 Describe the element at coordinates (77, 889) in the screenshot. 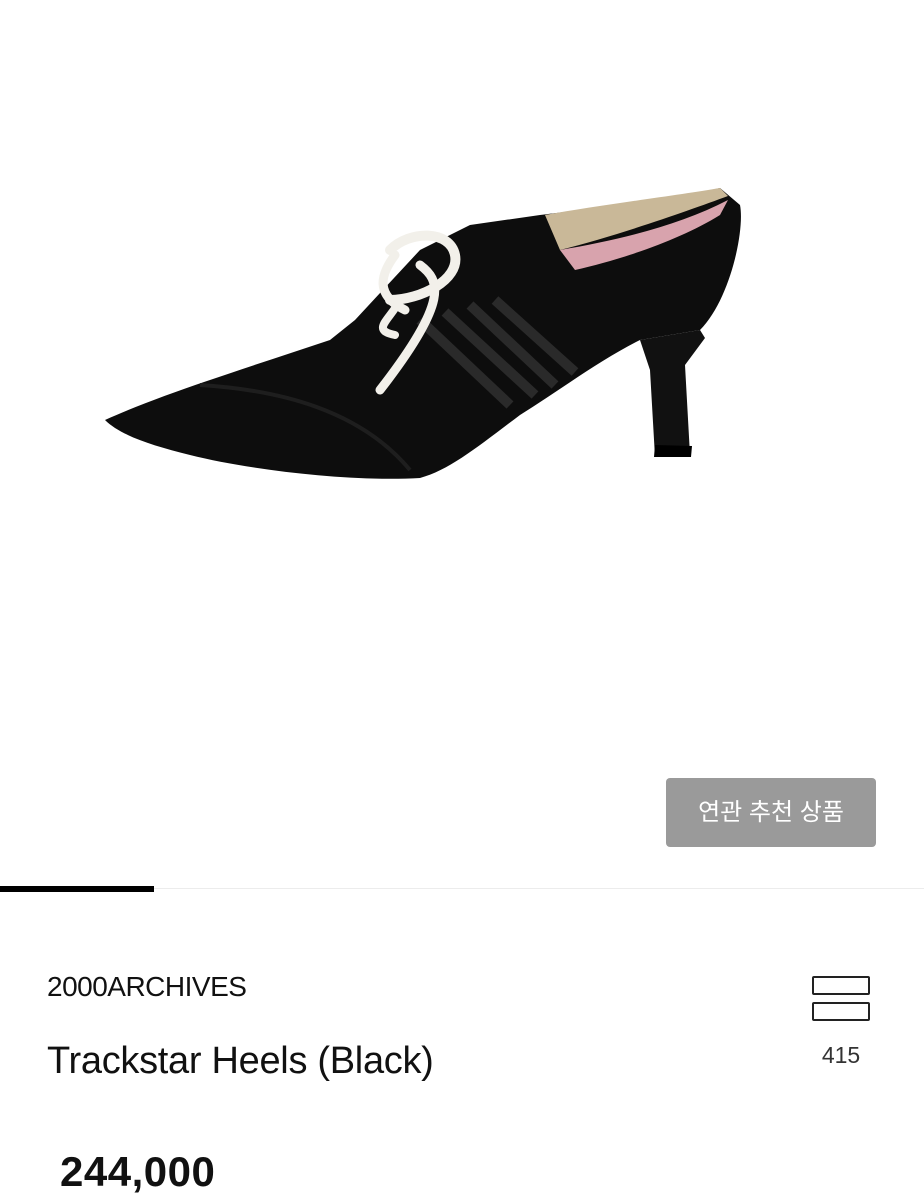

I see `carousel-progress-indicator` at that location.